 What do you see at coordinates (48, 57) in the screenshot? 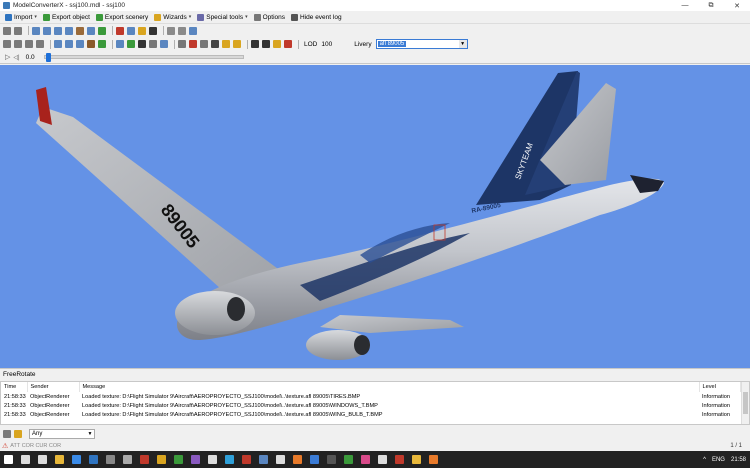
I see `slider-thumb` at bounding box center [48, 57].